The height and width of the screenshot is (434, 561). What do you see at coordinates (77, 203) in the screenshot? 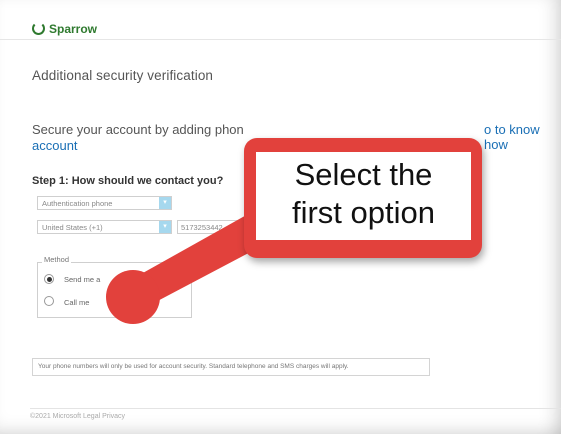
I see `auth-method-value: Authentication phone` at bounding box center [77, 203].